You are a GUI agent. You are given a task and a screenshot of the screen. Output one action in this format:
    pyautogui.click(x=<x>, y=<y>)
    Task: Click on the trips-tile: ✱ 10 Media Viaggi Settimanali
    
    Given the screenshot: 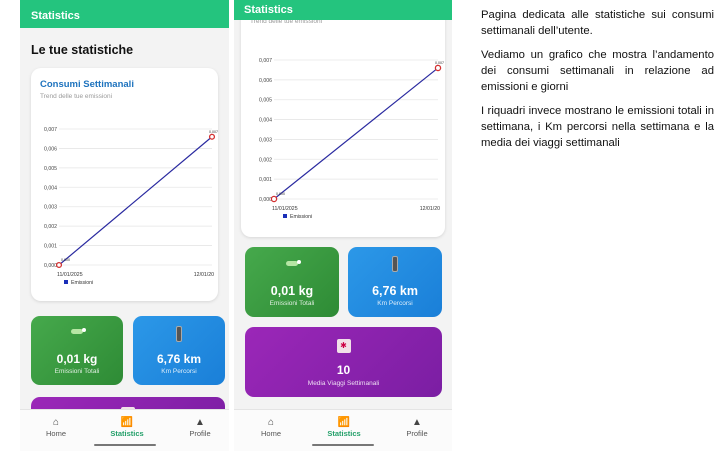 What is the action you would take?
    pyautogui.click(x=343, y=362)
    